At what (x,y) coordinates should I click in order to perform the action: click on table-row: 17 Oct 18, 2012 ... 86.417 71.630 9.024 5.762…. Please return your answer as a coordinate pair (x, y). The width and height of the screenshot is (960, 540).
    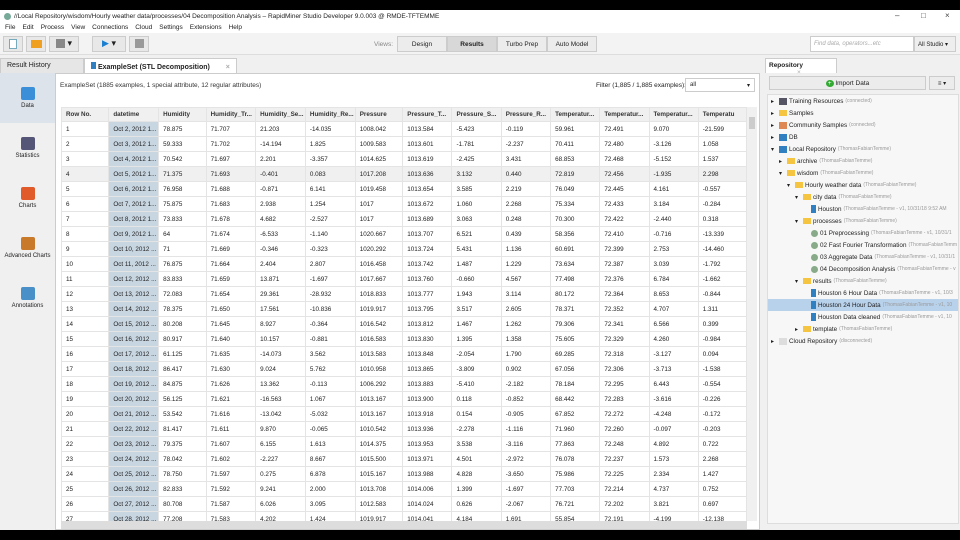
    Looking at the image, I should click on (404, 369).